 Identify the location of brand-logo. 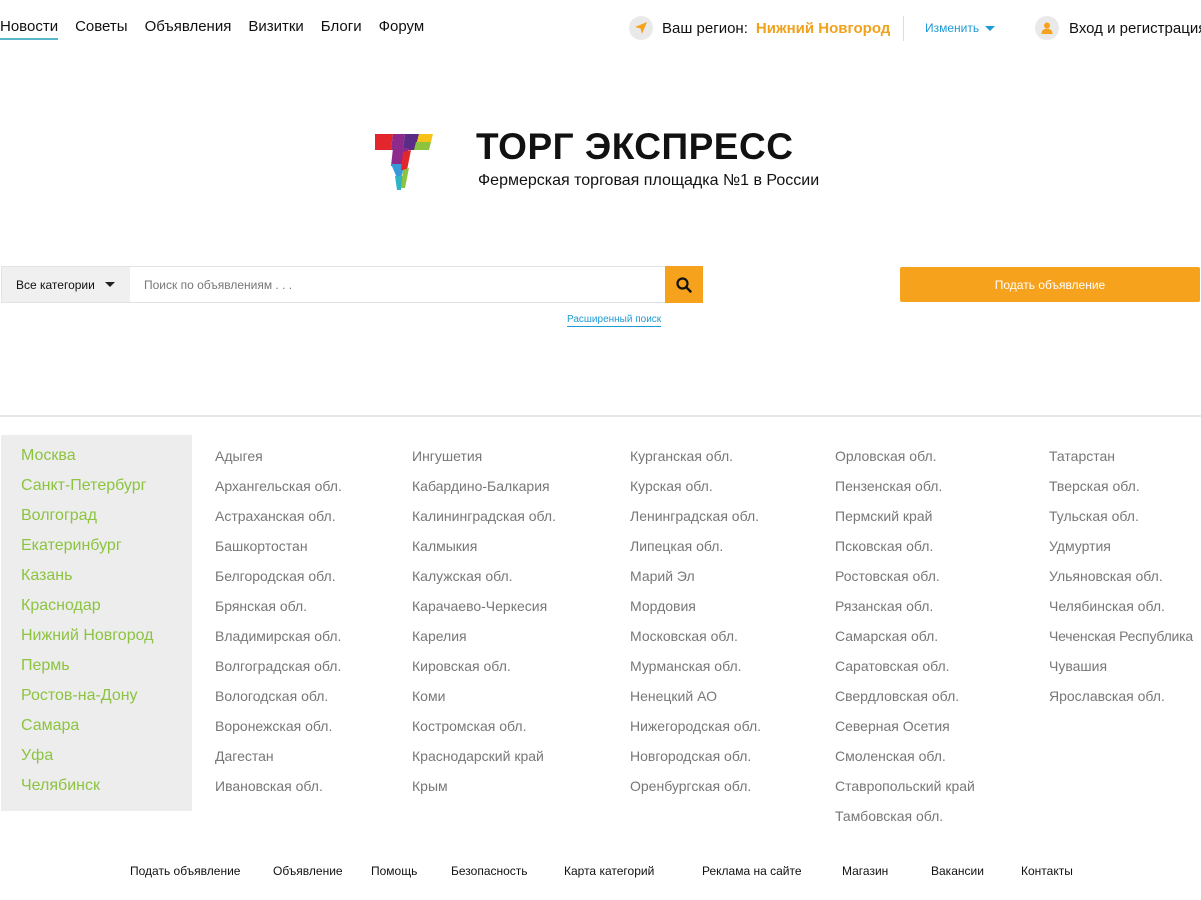
(405, 161).